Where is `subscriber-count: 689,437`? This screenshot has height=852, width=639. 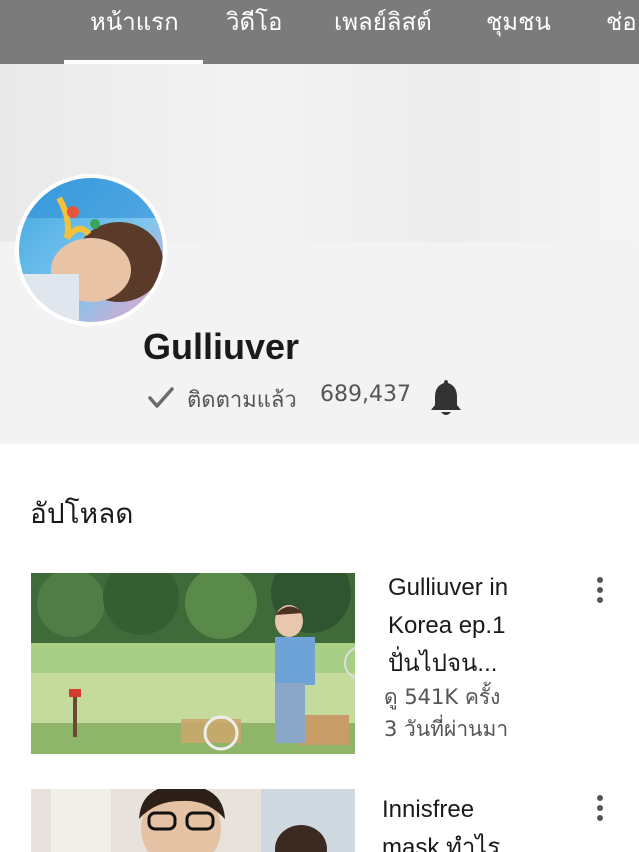
subscriber-count: 689,437 is located at coordinates (365, 394).